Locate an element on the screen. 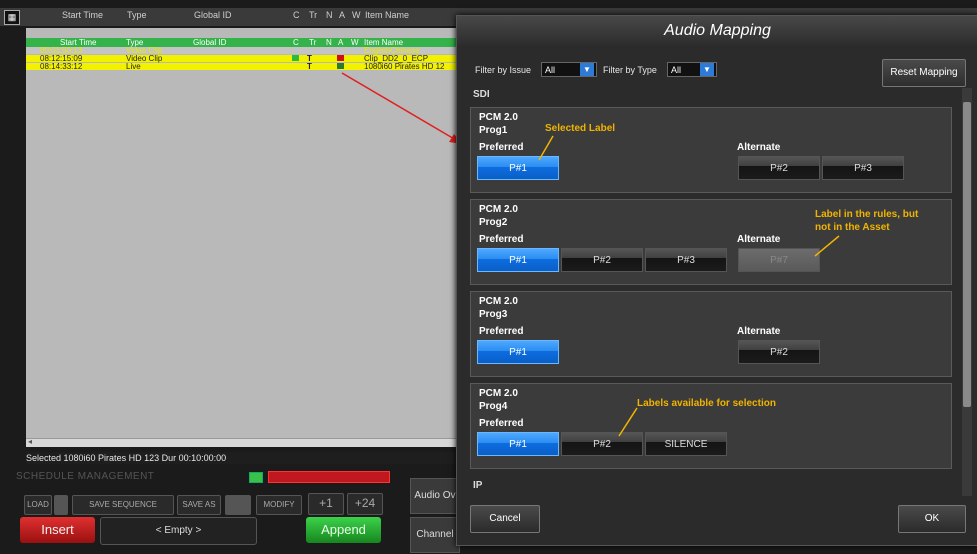 This screenshot has width=977, height=554. vertical-scrollbar is located at coordinates (967, 292).